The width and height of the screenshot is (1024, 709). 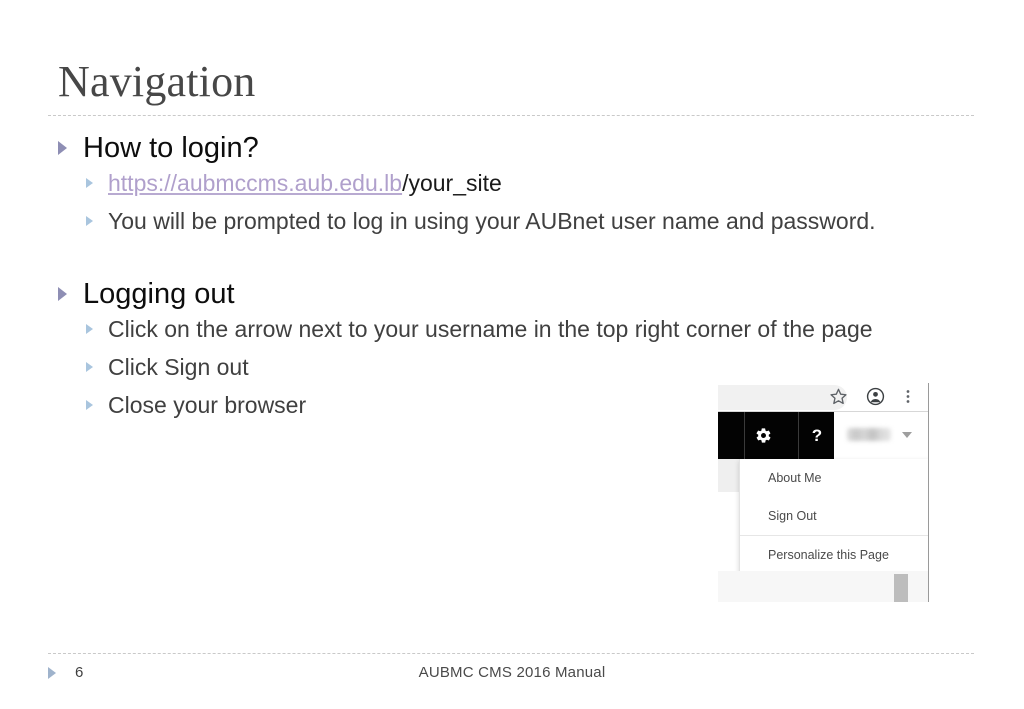 I want to click on menu-item-sign-out: Sign Out, so click(x=834, y=516).